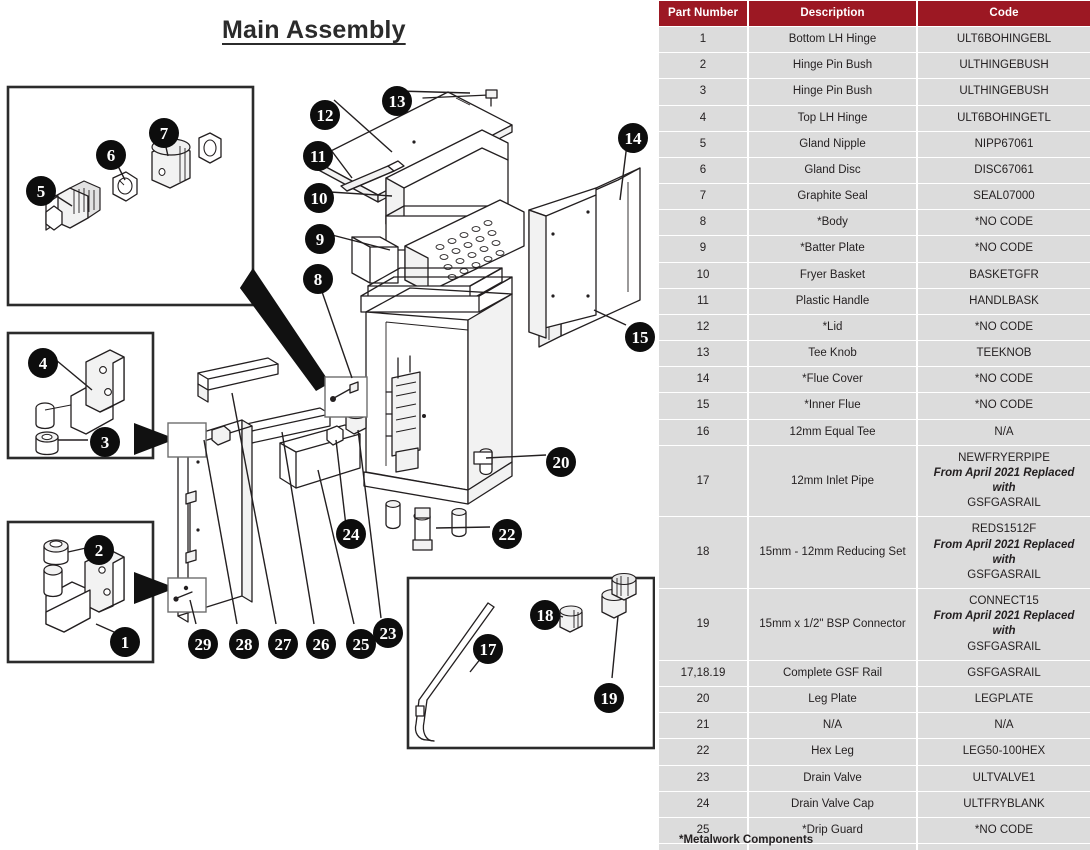  I want to click on callout-badge-3: 3, so click(105, 442).